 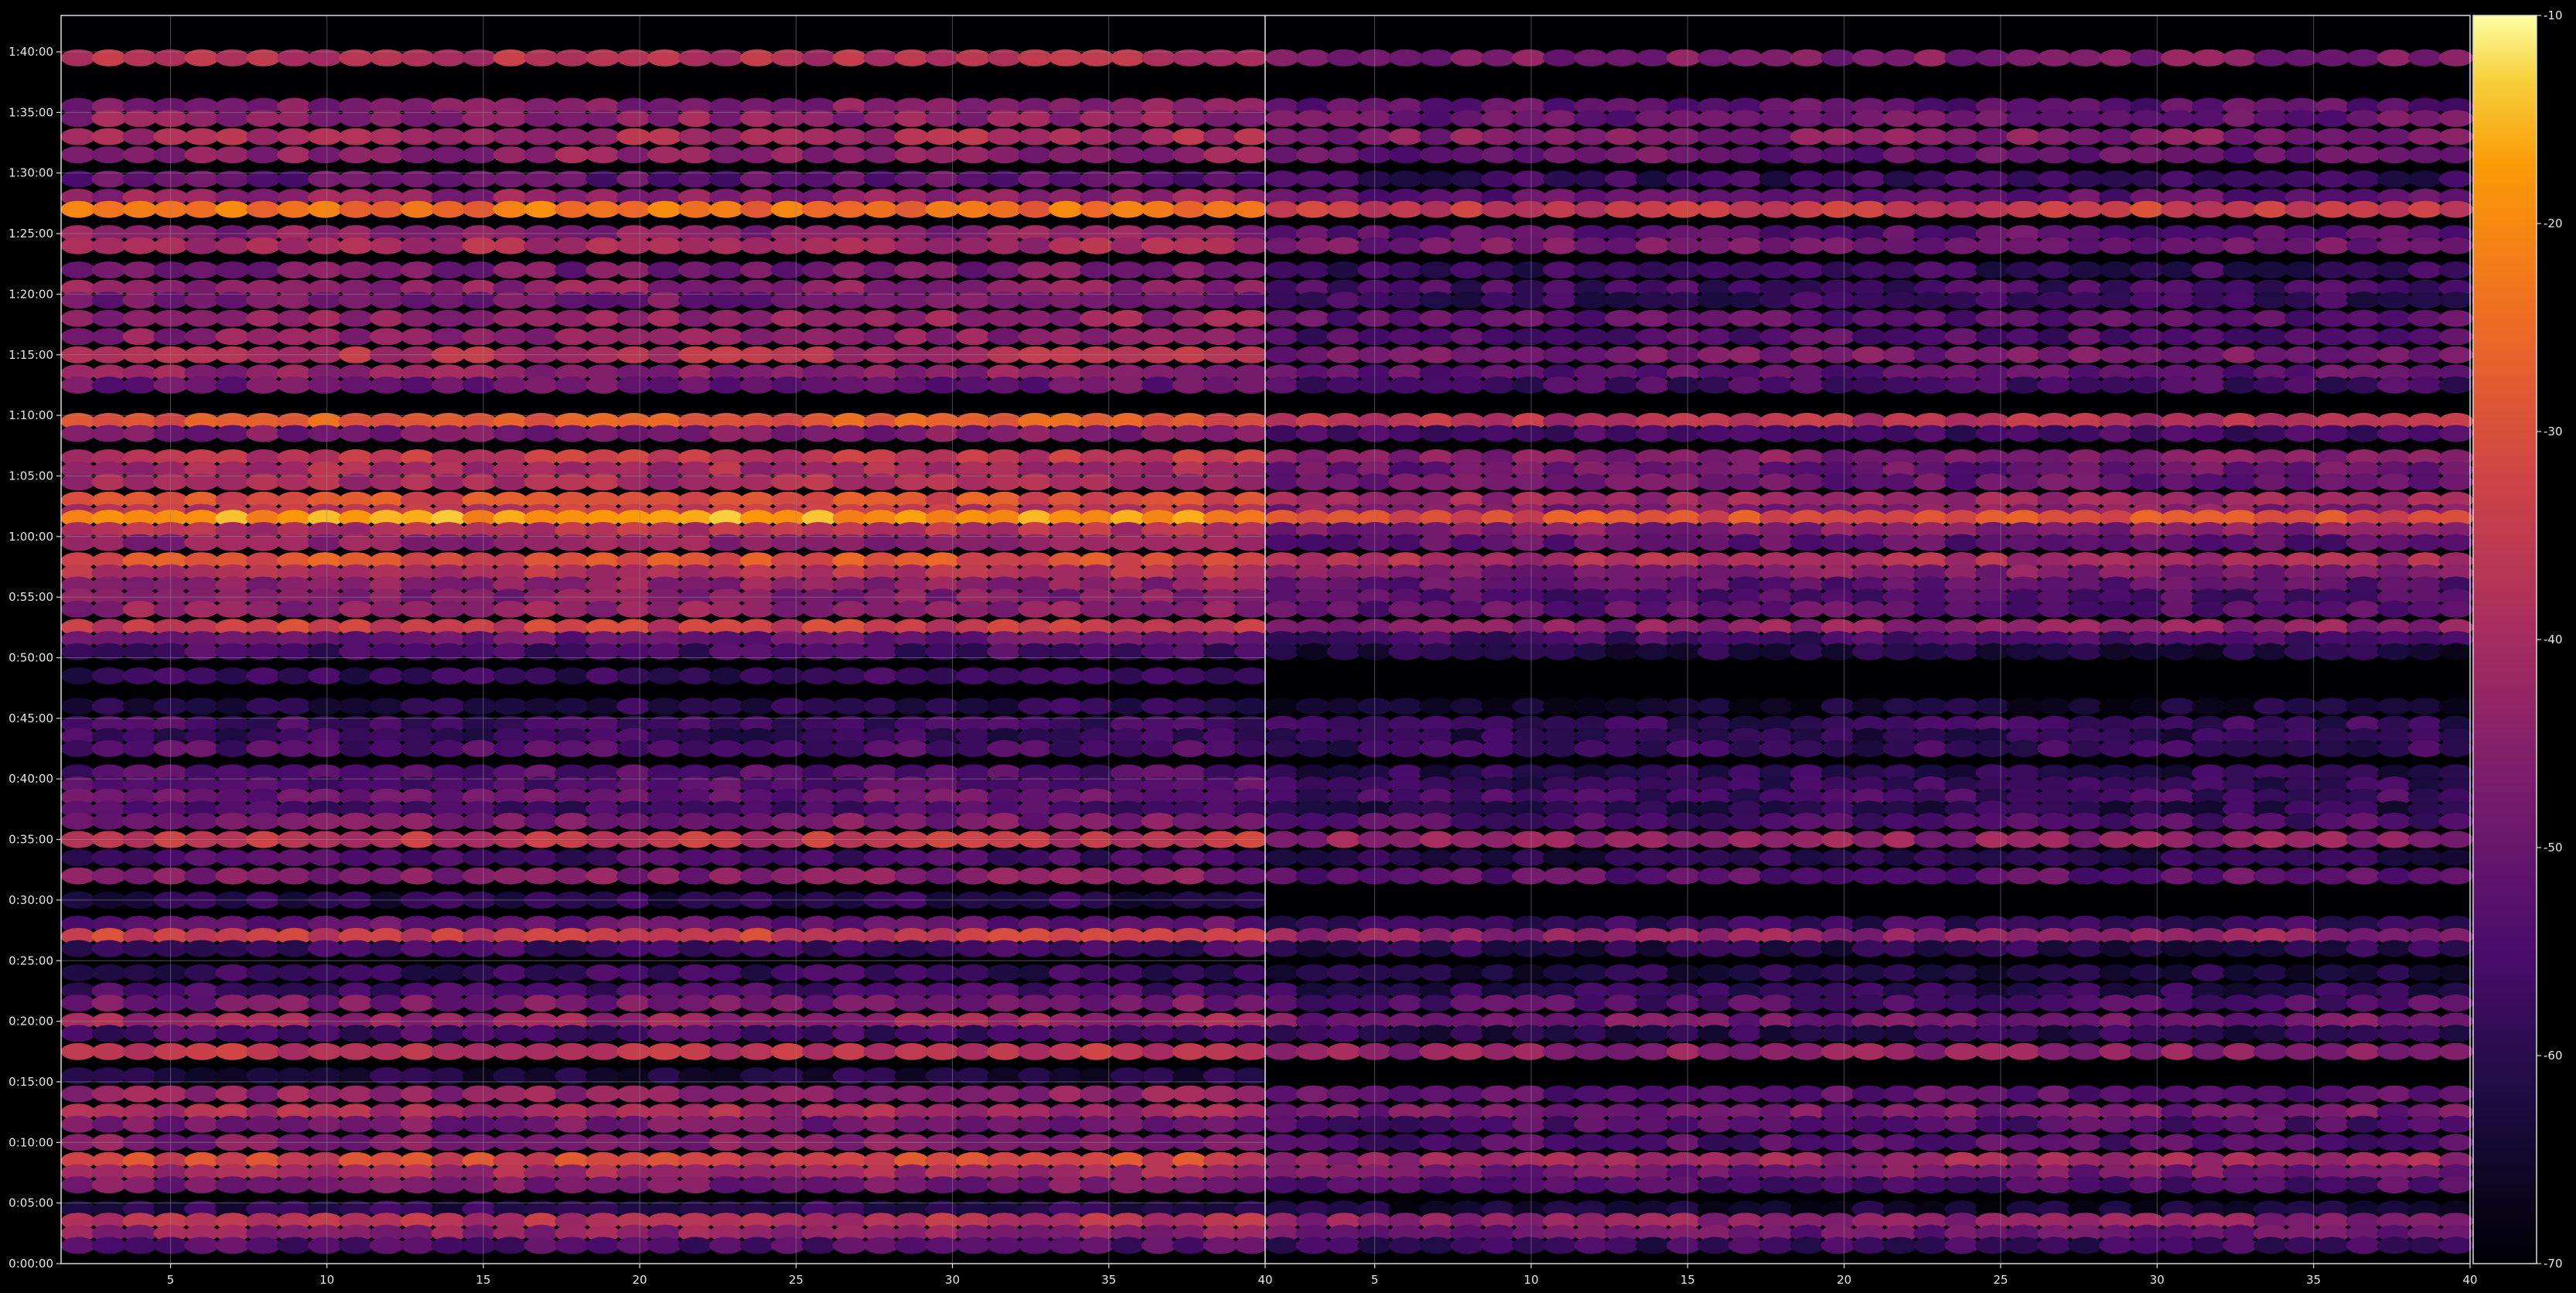 I want to click on x-tick-label: 5, so click(x=171, y=1280).